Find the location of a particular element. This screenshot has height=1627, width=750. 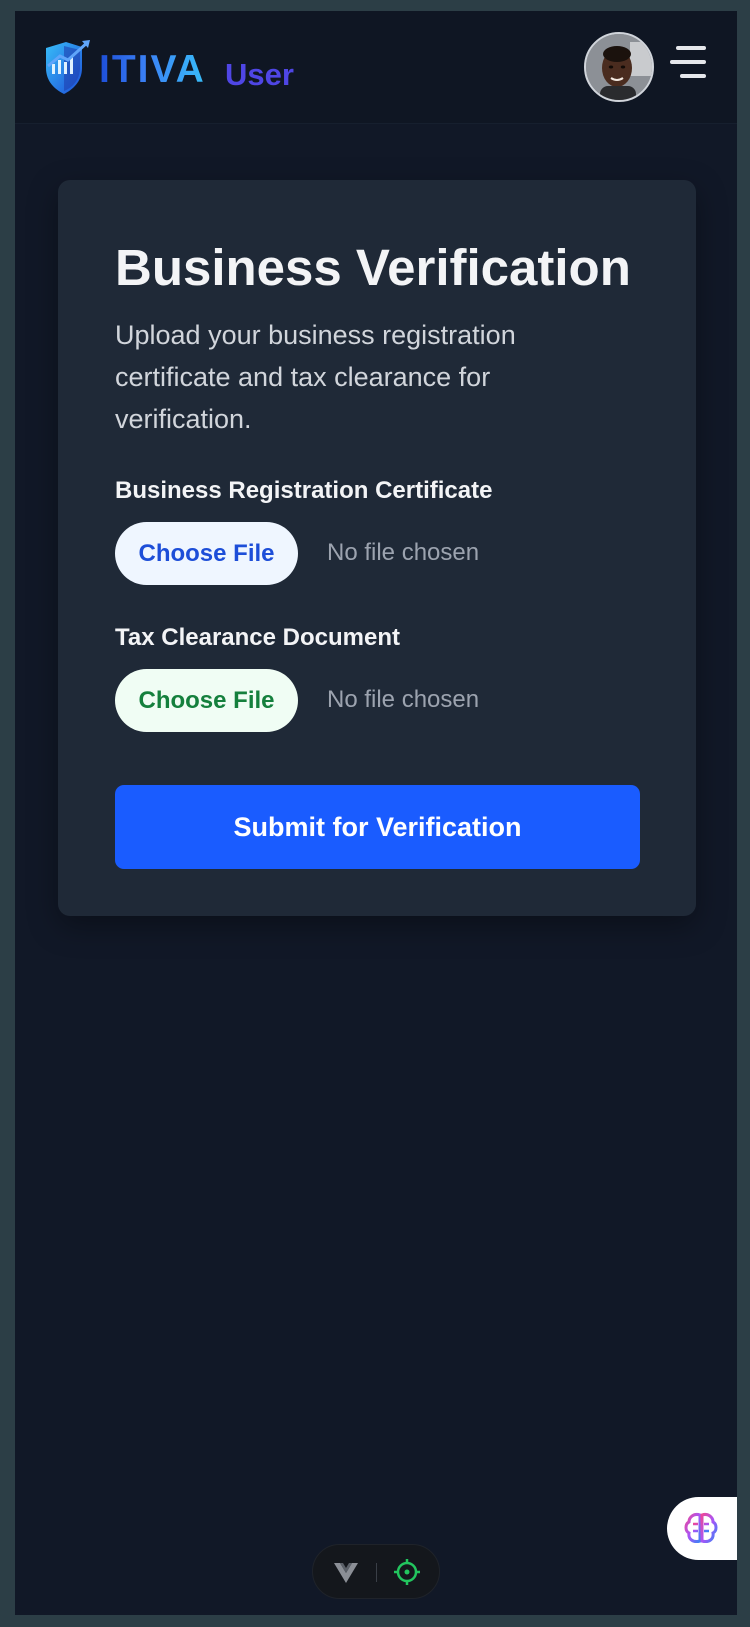

tax-clearance-file-status: No file chosen is located at coordinates (403, 699).